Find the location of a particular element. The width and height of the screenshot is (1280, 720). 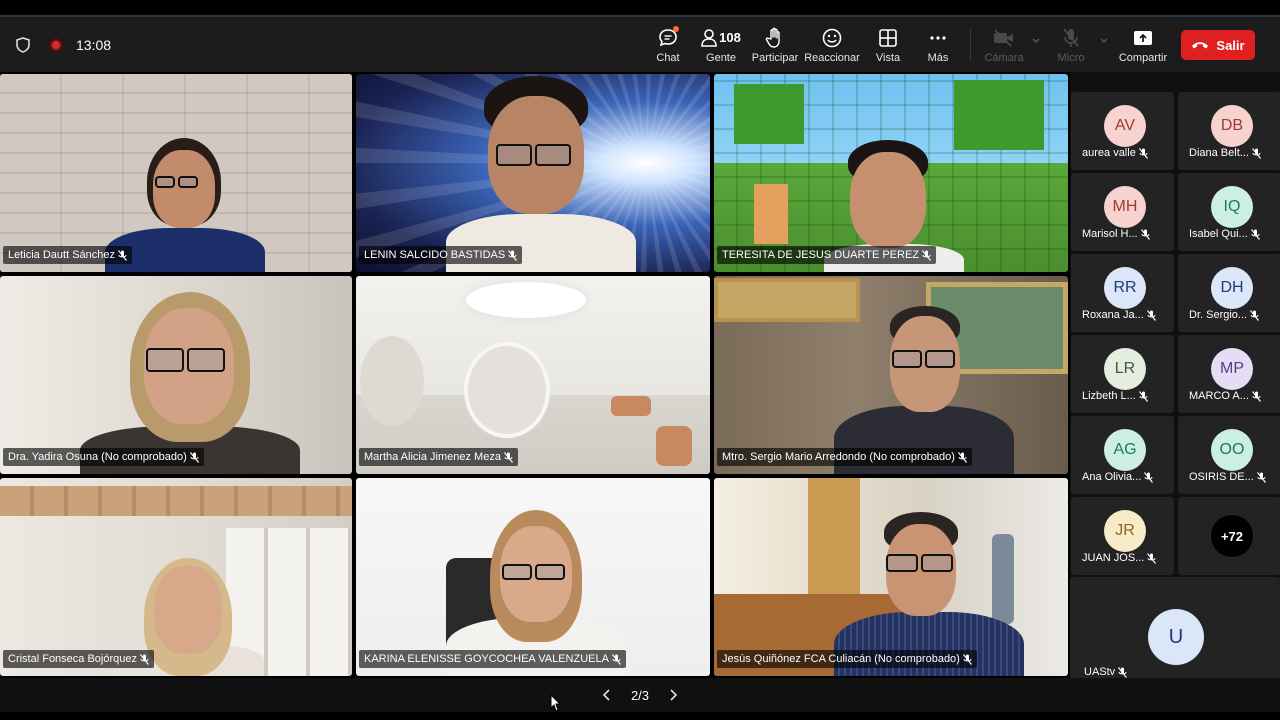

avatar: RR is located at coordinates (1125, 288).